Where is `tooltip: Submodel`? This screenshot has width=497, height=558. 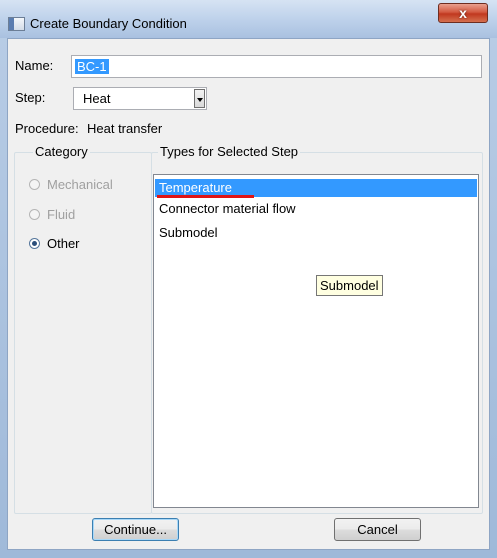 tooltip: Submodel is located at coordinates (349, 285).